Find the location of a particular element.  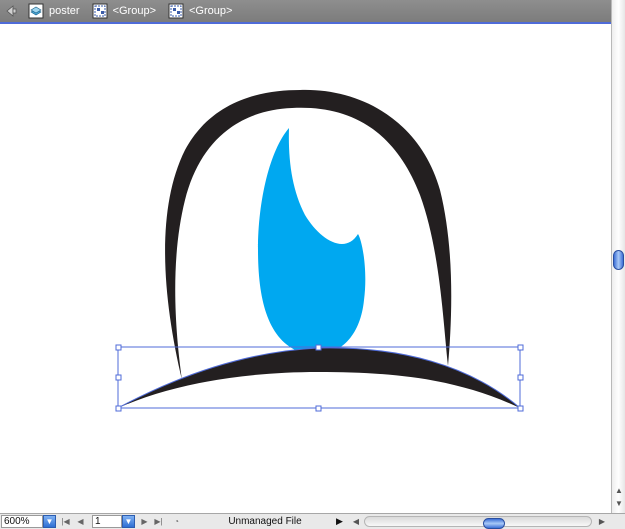

scroll-up-arrow-icon: ▲ is located at coordinates (619, 491).